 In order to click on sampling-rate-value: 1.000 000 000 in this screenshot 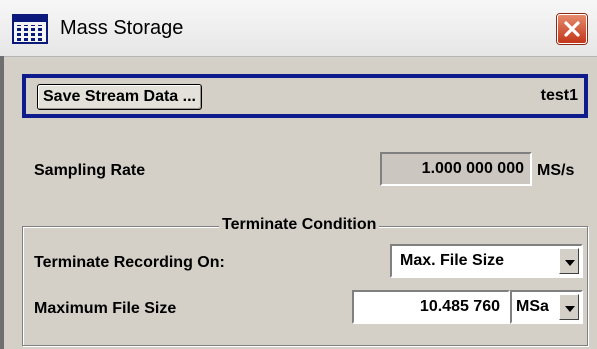, I will do `click(456, 169)`.